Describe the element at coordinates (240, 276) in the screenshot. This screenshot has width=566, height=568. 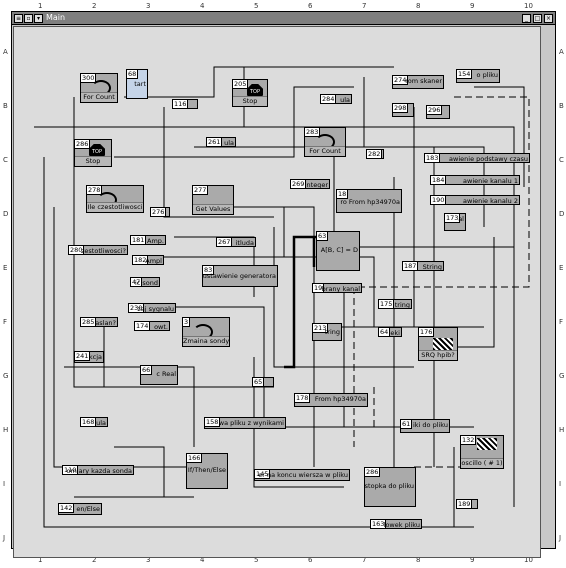
I see `node-83: 83 ustawienie generatora` at that location.